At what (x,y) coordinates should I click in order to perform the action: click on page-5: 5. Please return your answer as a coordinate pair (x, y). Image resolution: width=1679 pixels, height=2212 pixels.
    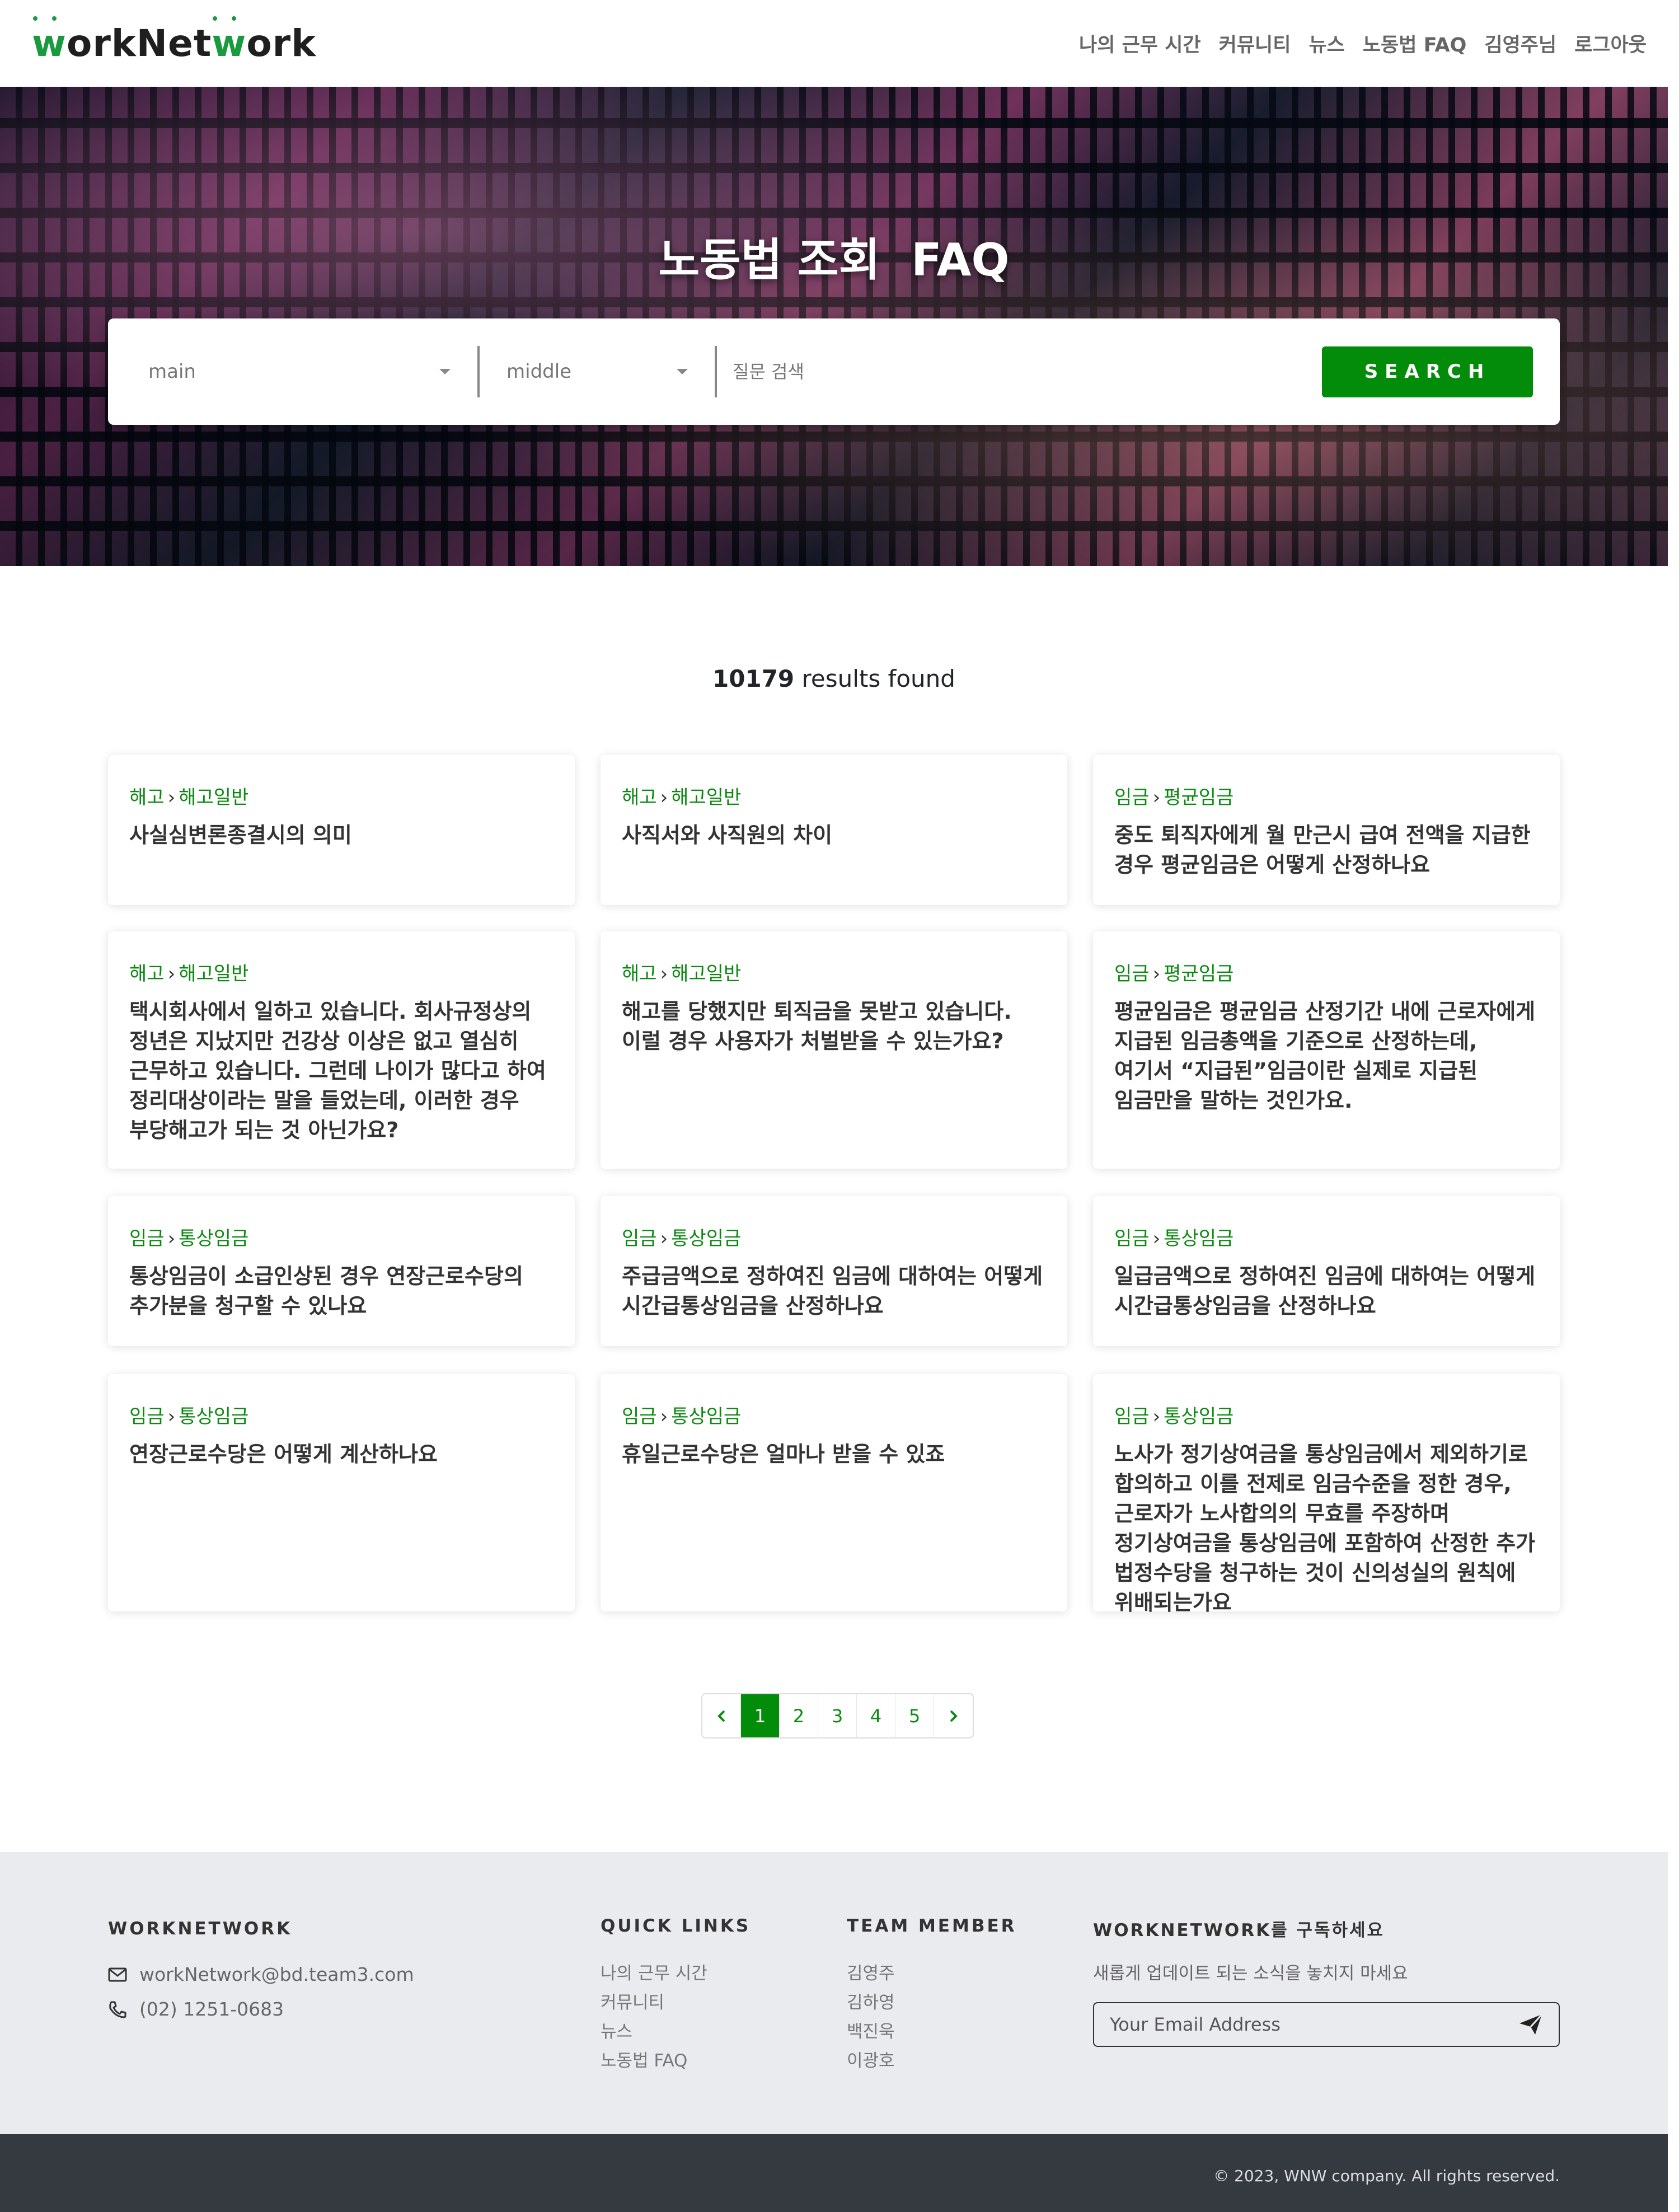
    Looking at the image, I should click on (914, 1715).